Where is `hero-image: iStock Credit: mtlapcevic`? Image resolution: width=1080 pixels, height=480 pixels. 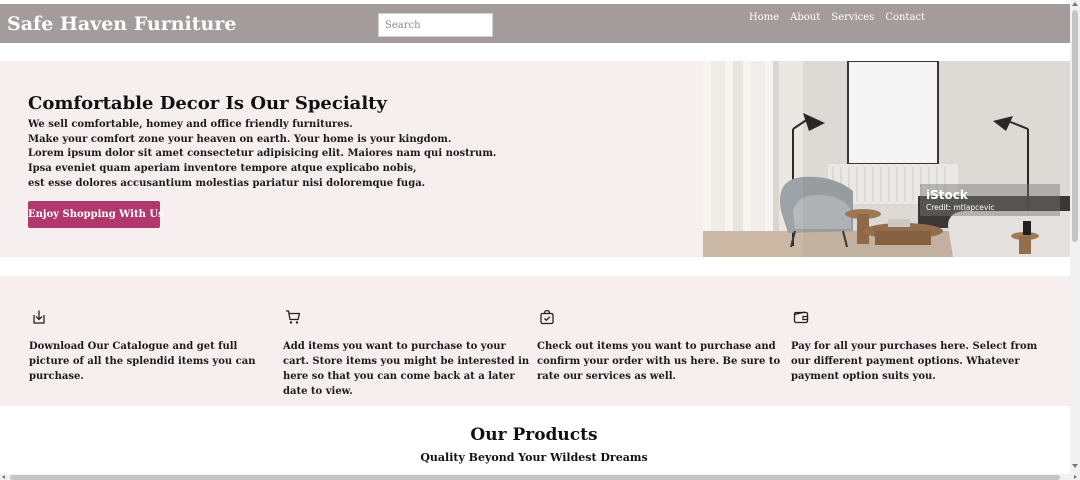
hero-image: iStock Credit: mtlapcevic is located at coordinates (886, 159).